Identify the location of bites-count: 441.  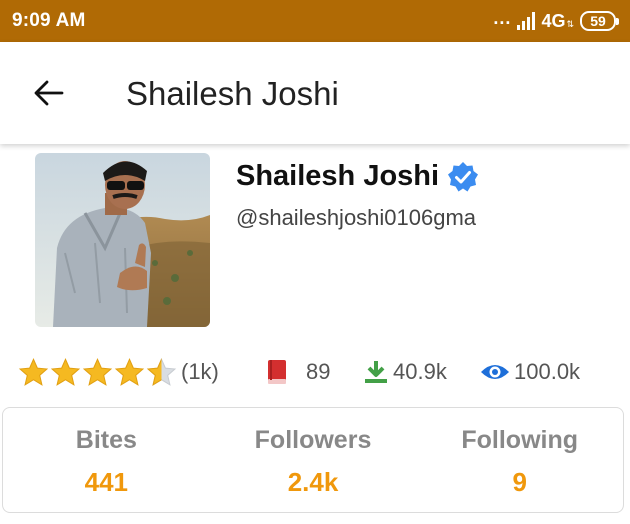
(106, 482).